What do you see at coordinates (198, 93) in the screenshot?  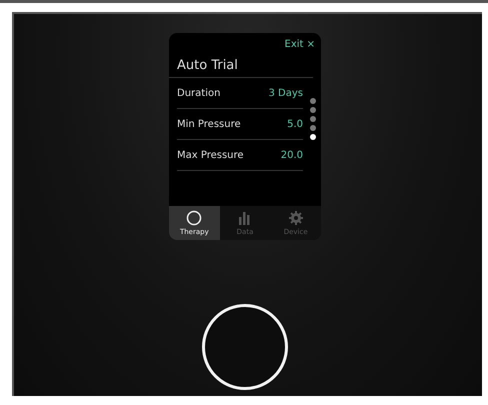 I see `setting-label: Duration` at bounding box center [198, 93].